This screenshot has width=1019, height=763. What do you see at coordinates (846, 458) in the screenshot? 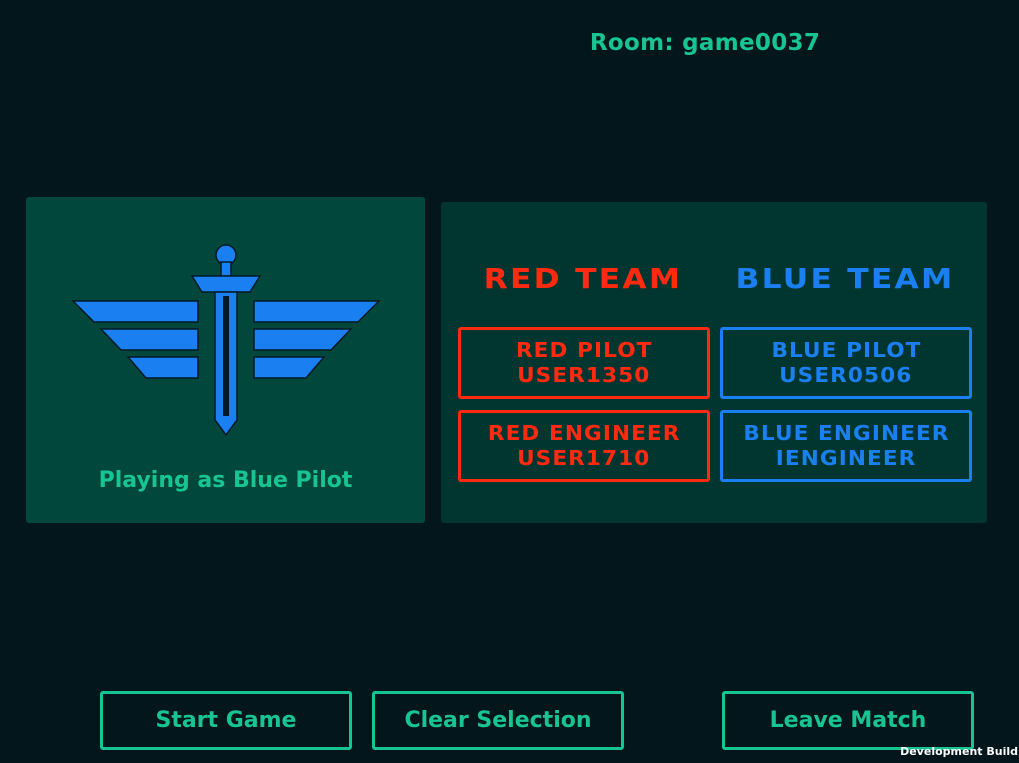
I see `slot-user: IENGINEER` at bounding box center [846, 458].